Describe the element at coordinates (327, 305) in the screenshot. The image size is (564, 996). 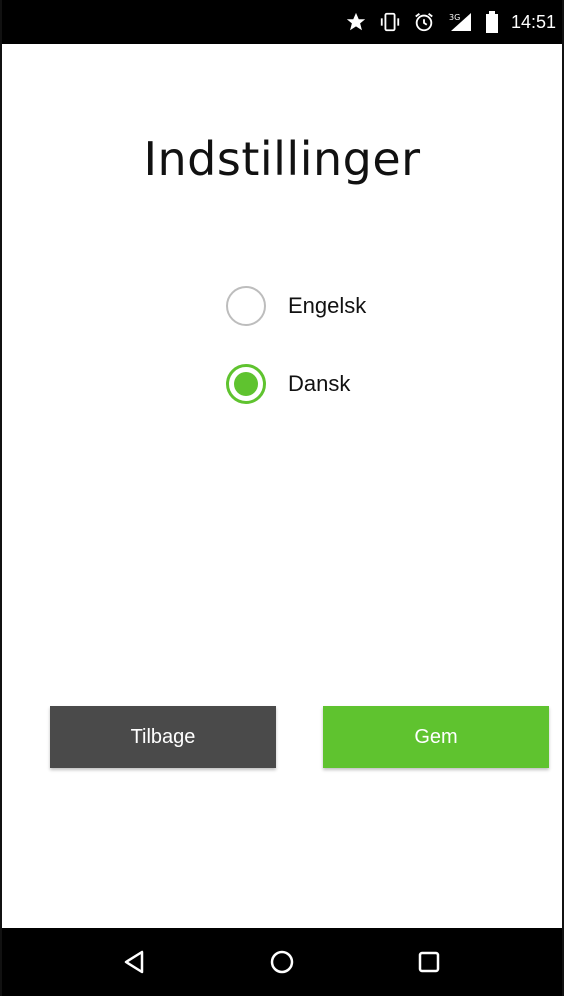
I see `radio-label: Engelsk` at that location.